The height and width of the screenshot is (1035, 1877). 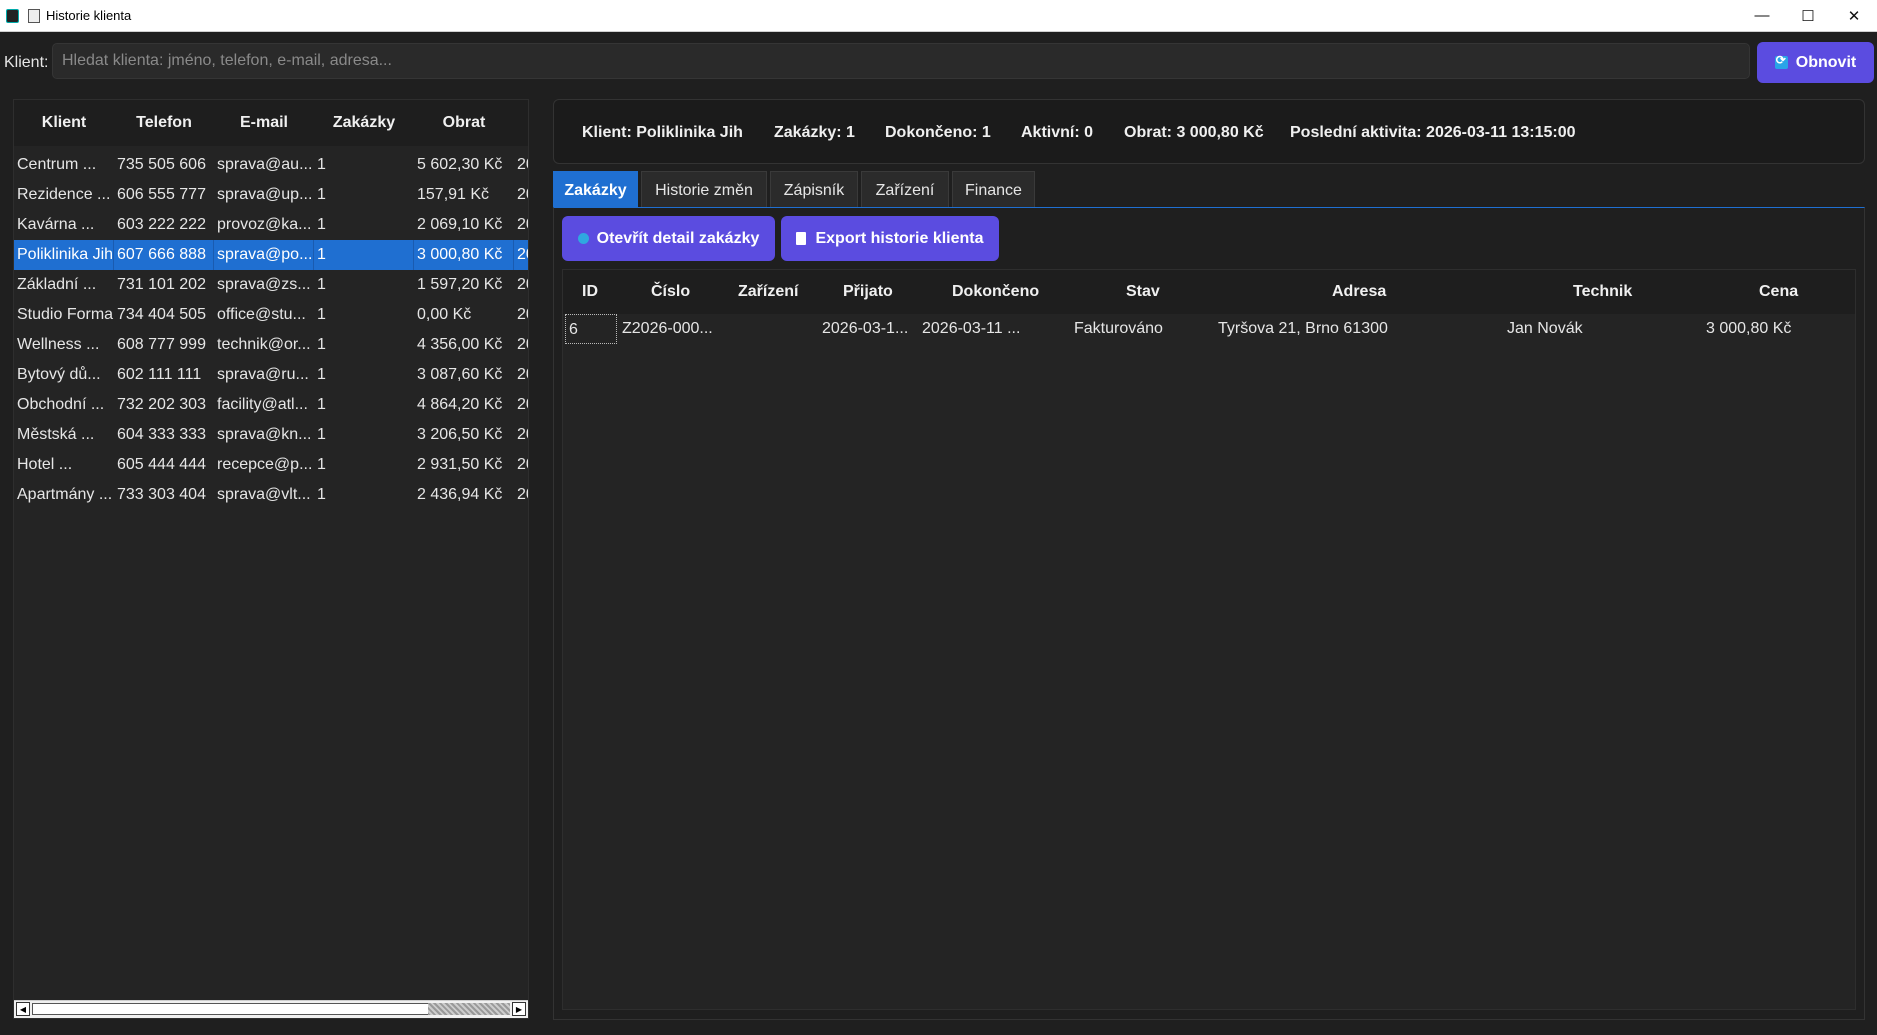 I want to click on horizontal-scrollbar: ◀ ▶, so click(x=271, y=1009).